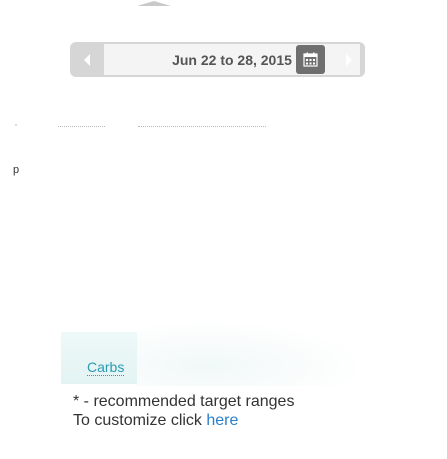 The height and width of the screenshot is (459, 447). Describe the element at coordinates (16, 170) in the screenshot. I see `stray-text: p` at that location.